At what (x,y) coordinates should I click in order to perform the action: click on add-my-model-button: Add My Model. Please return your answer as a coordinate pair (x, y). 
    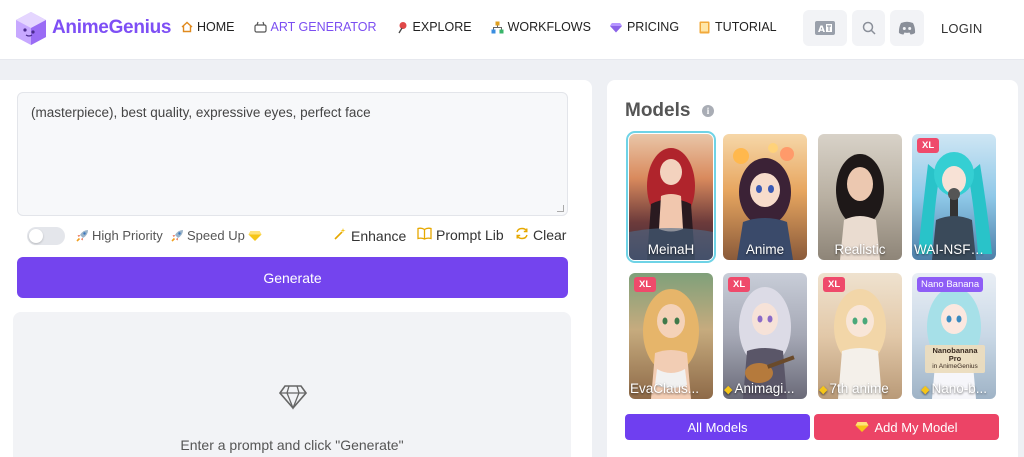
    Looking at the image, I should click on (906, 427).